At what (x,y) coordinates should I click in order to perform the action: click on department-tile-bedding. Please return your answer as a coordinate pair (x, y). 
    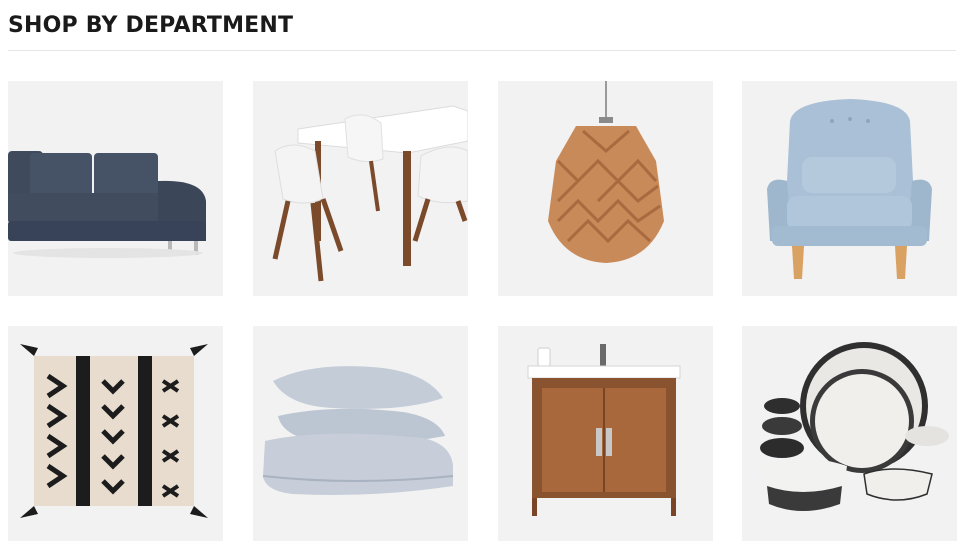
    Looking at the image, I should click on (360, 433).